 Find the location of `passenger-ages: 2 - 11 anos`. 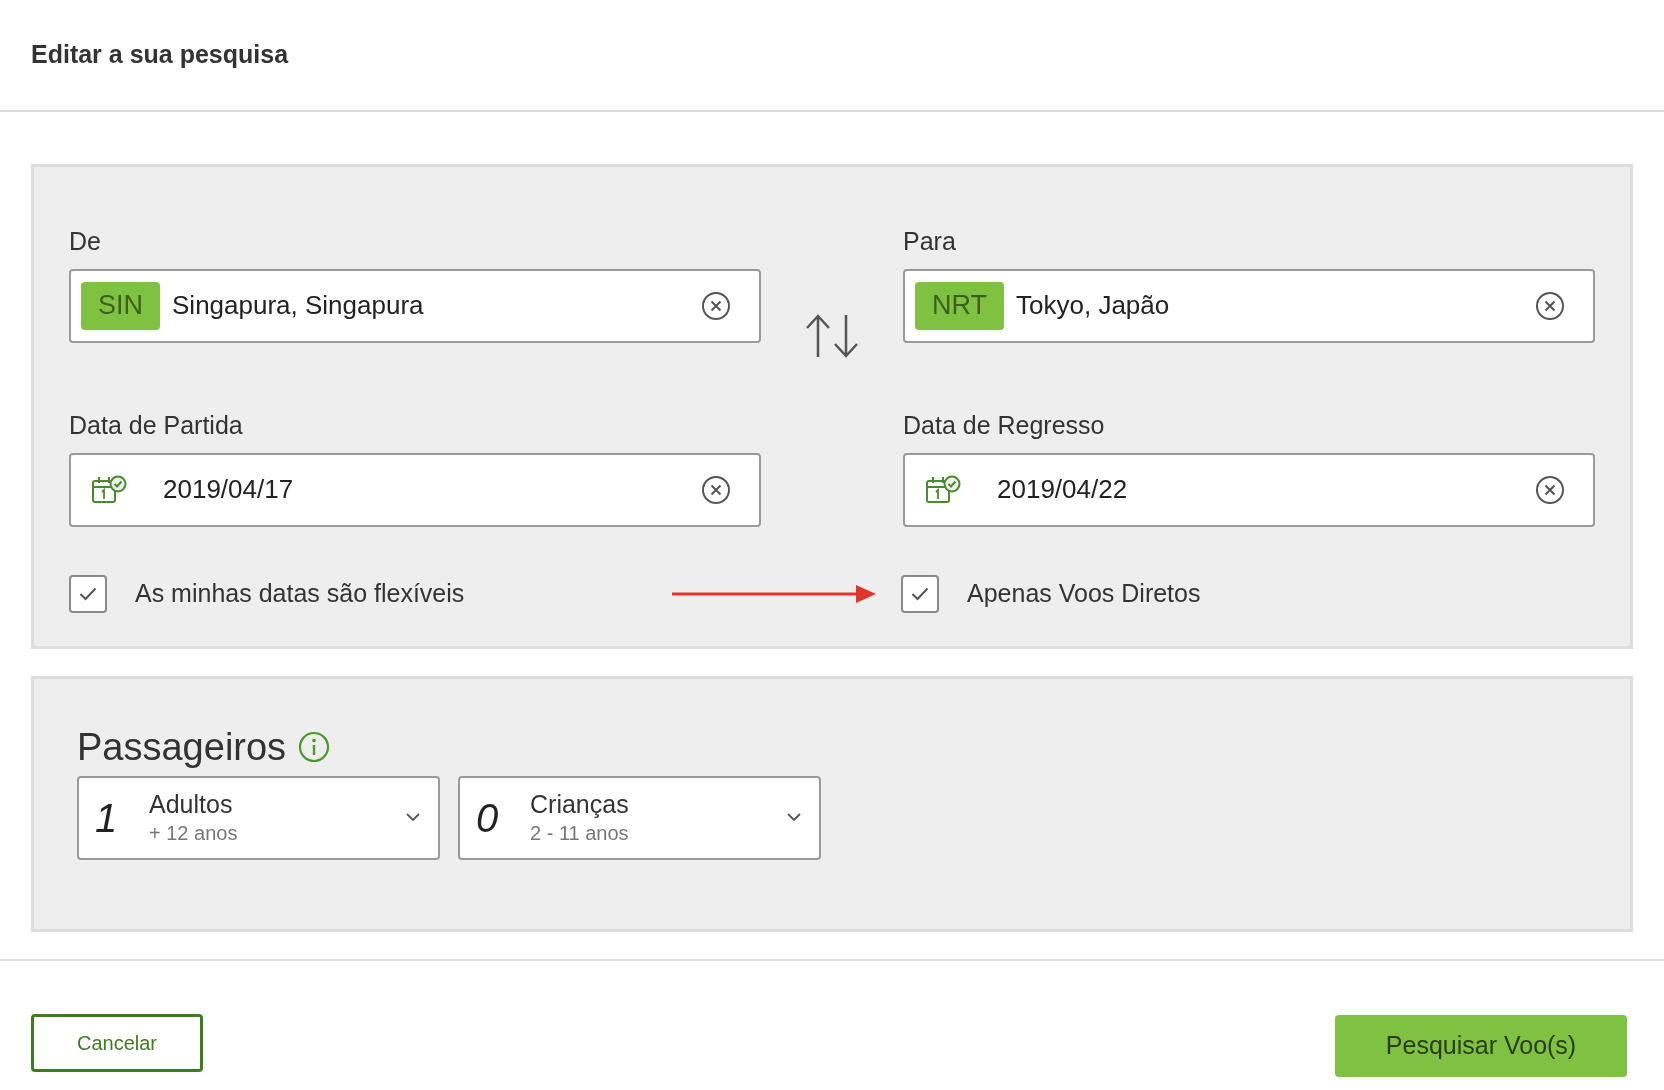

passenger-ages: 2 - 11 anos is located at coordinates (580, 833).